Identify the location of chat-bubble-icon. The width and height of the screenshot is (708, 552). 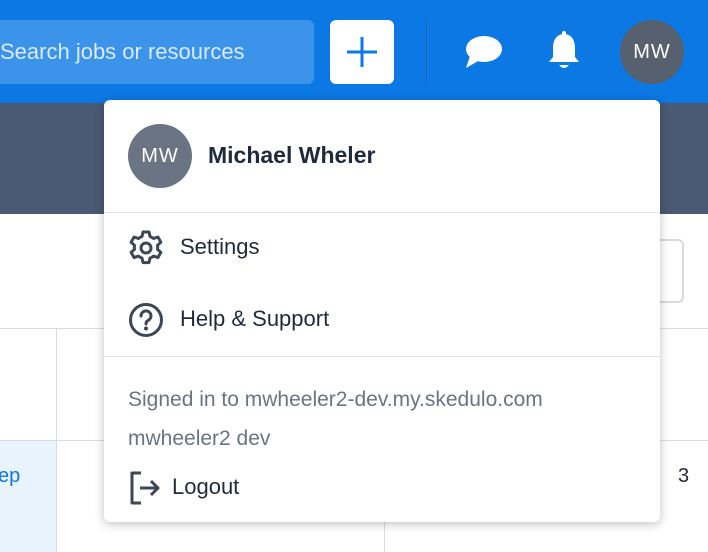
(484, 52).